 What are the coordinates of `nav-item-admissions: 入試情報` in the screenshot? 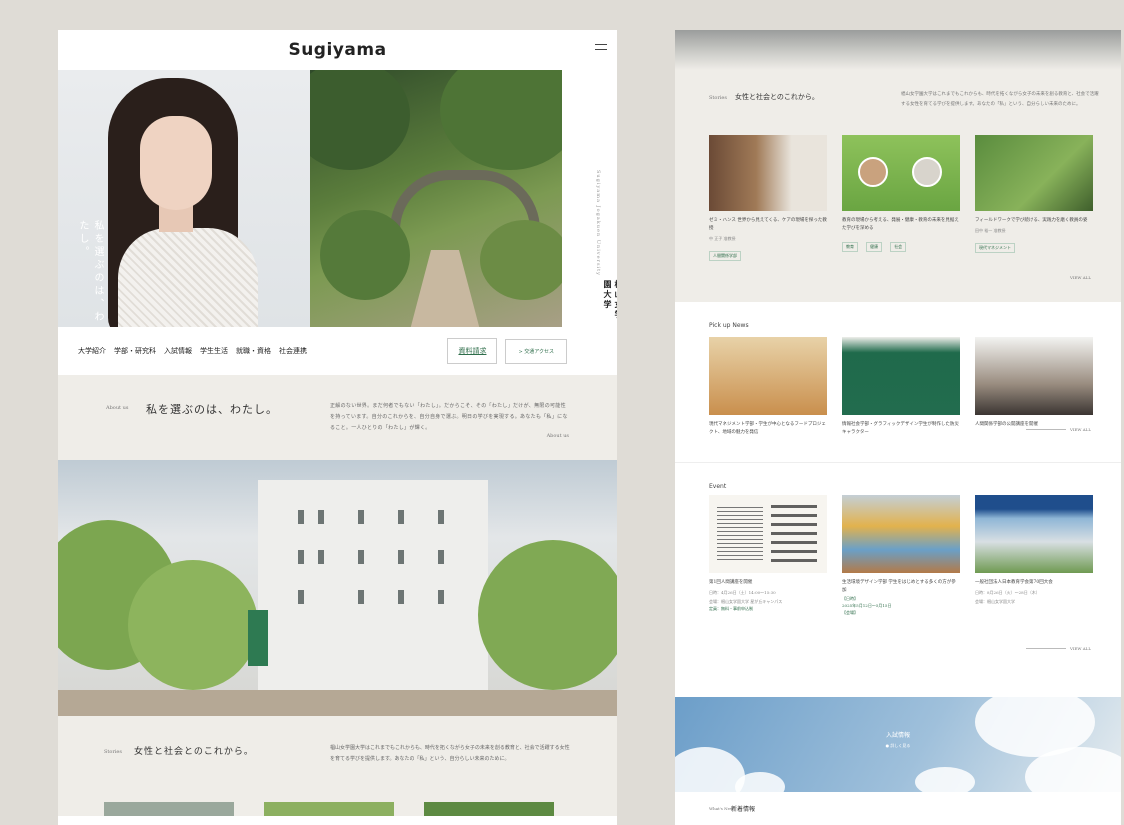 It's located at (178, 351).